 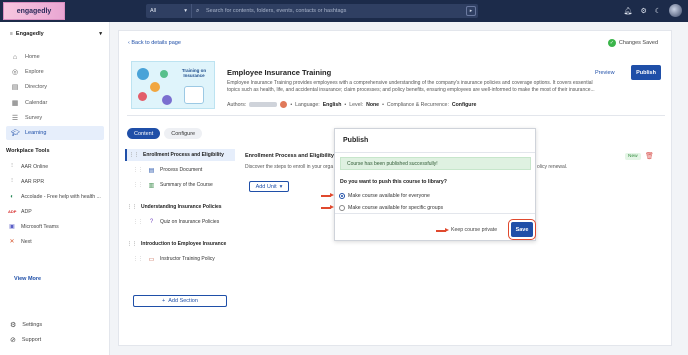 What do you see at coordinates (183, 222) in the screenshot?
I see `outline-lesson: ⋮⋮ ? Quiz on Insurance Policies` at bounding box center [183, 222].